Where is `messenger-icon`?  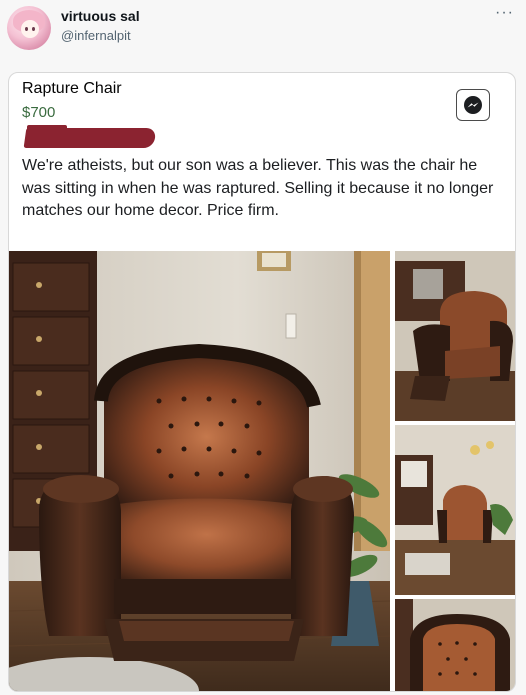 messenger-icon is located at coordinates (473, 105).